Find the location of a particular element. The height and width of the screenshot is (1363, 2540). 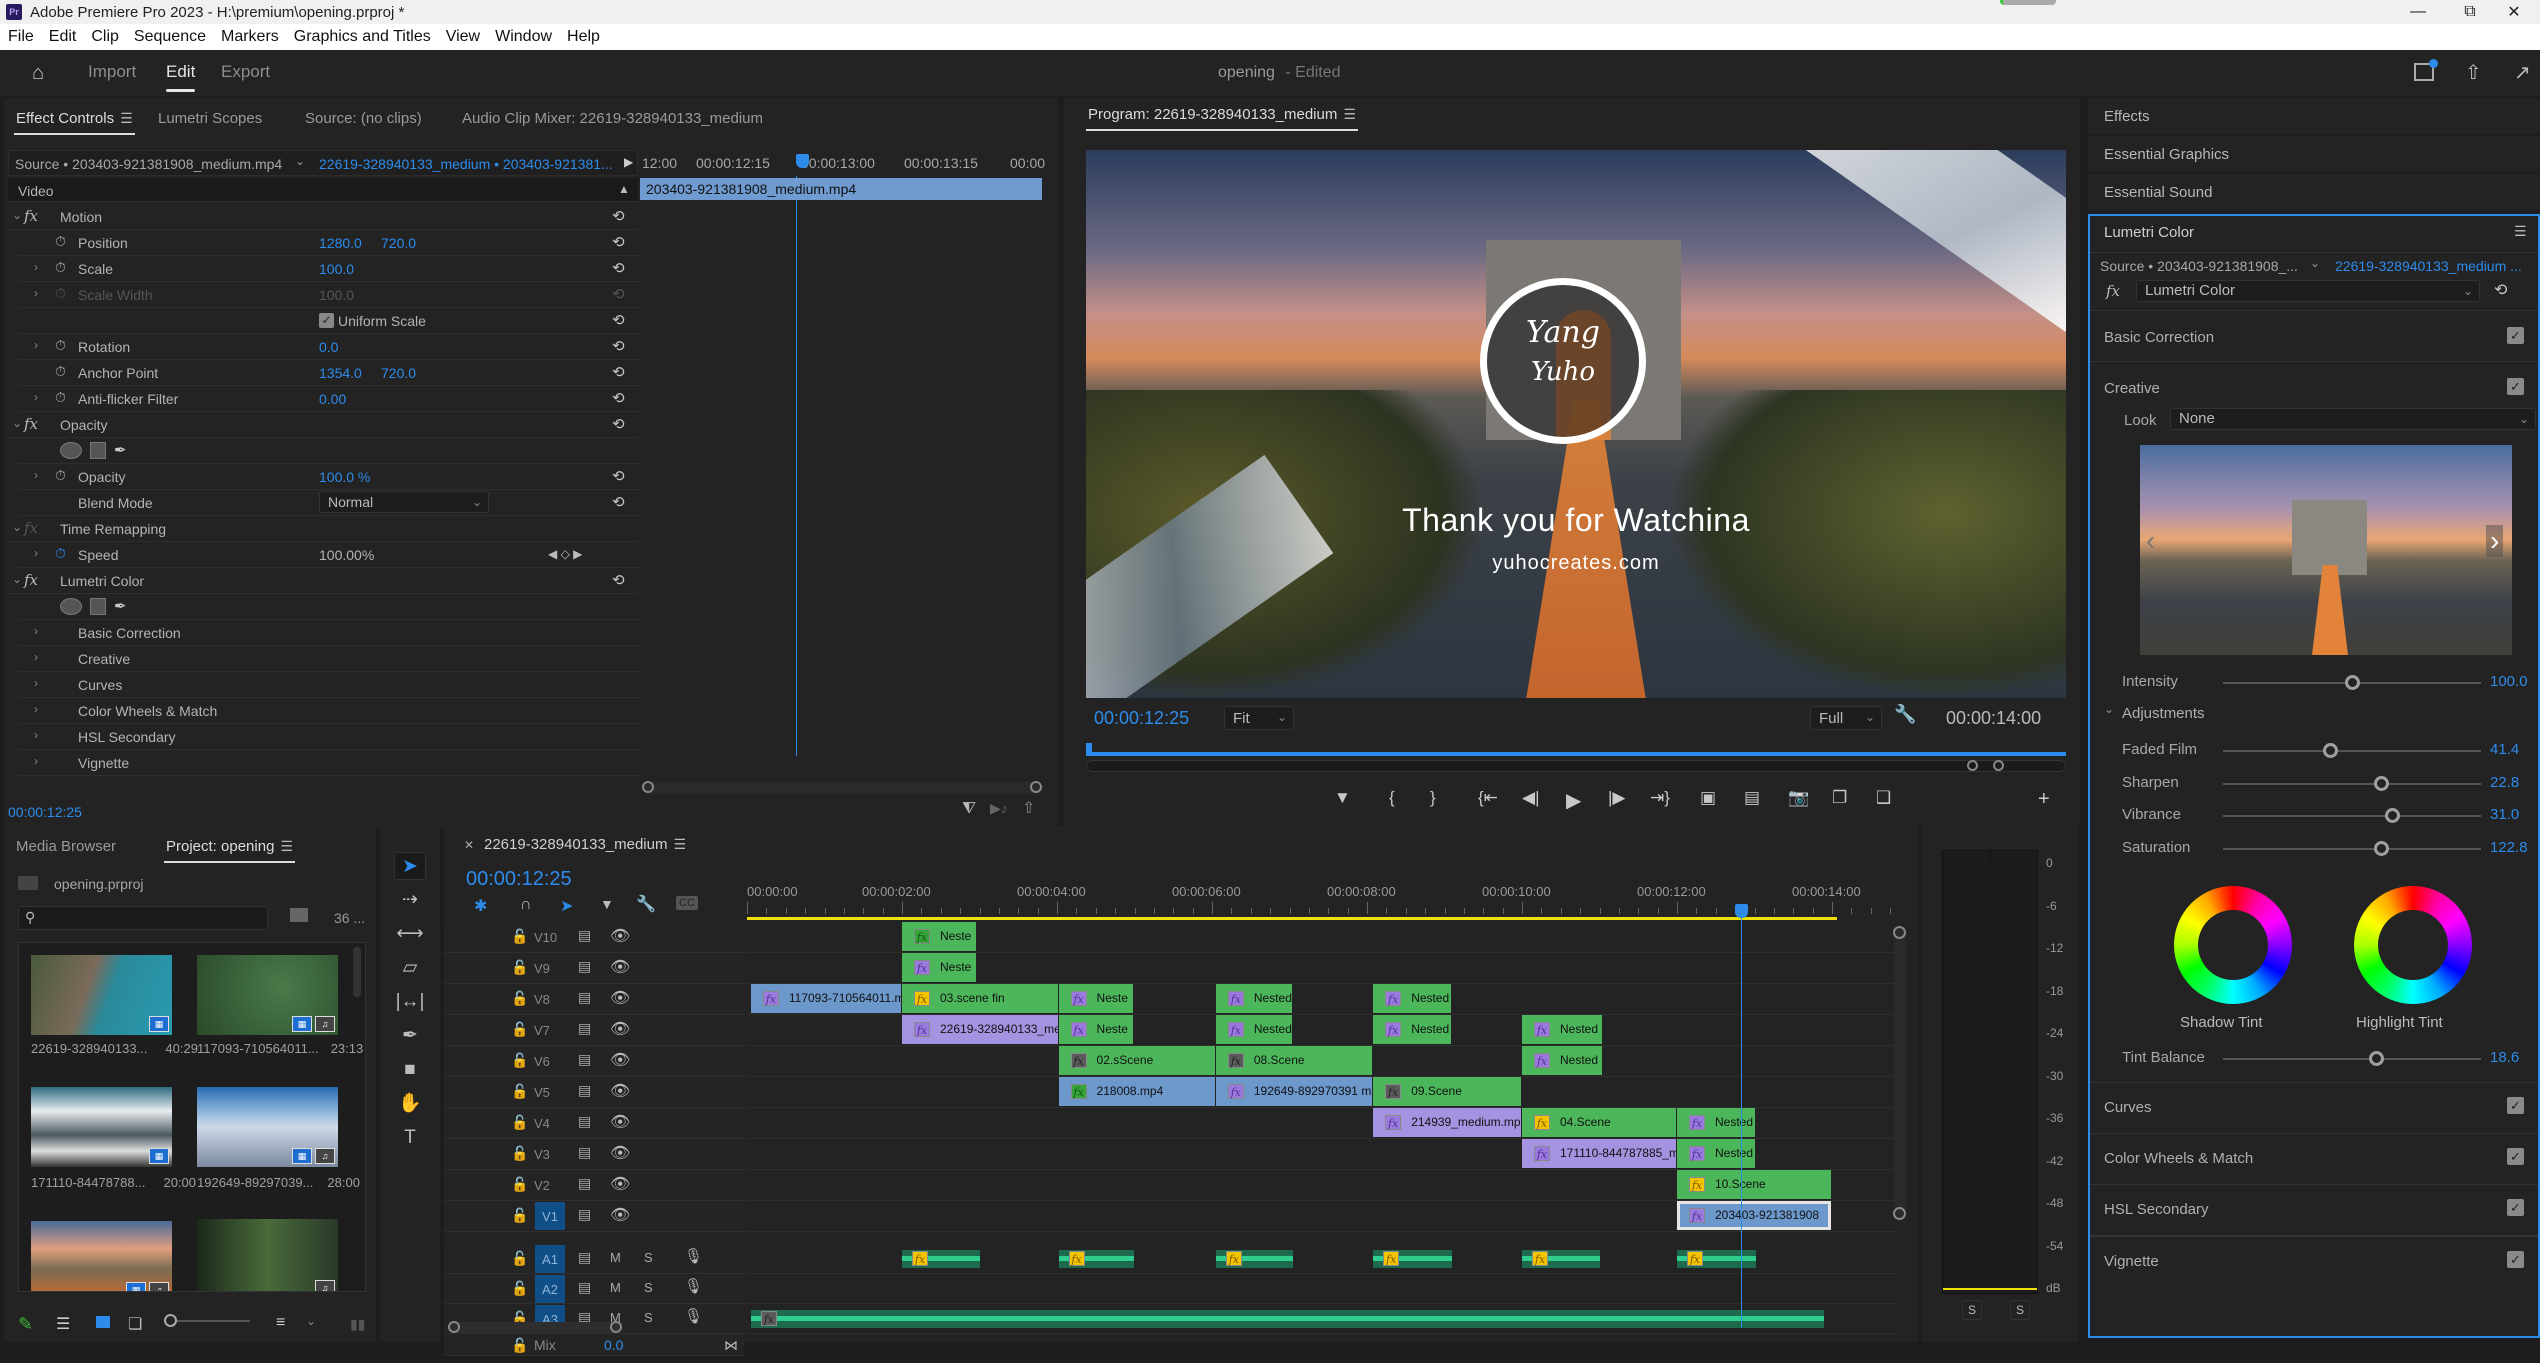

slider-knob is located at coordinates (170, 1320).